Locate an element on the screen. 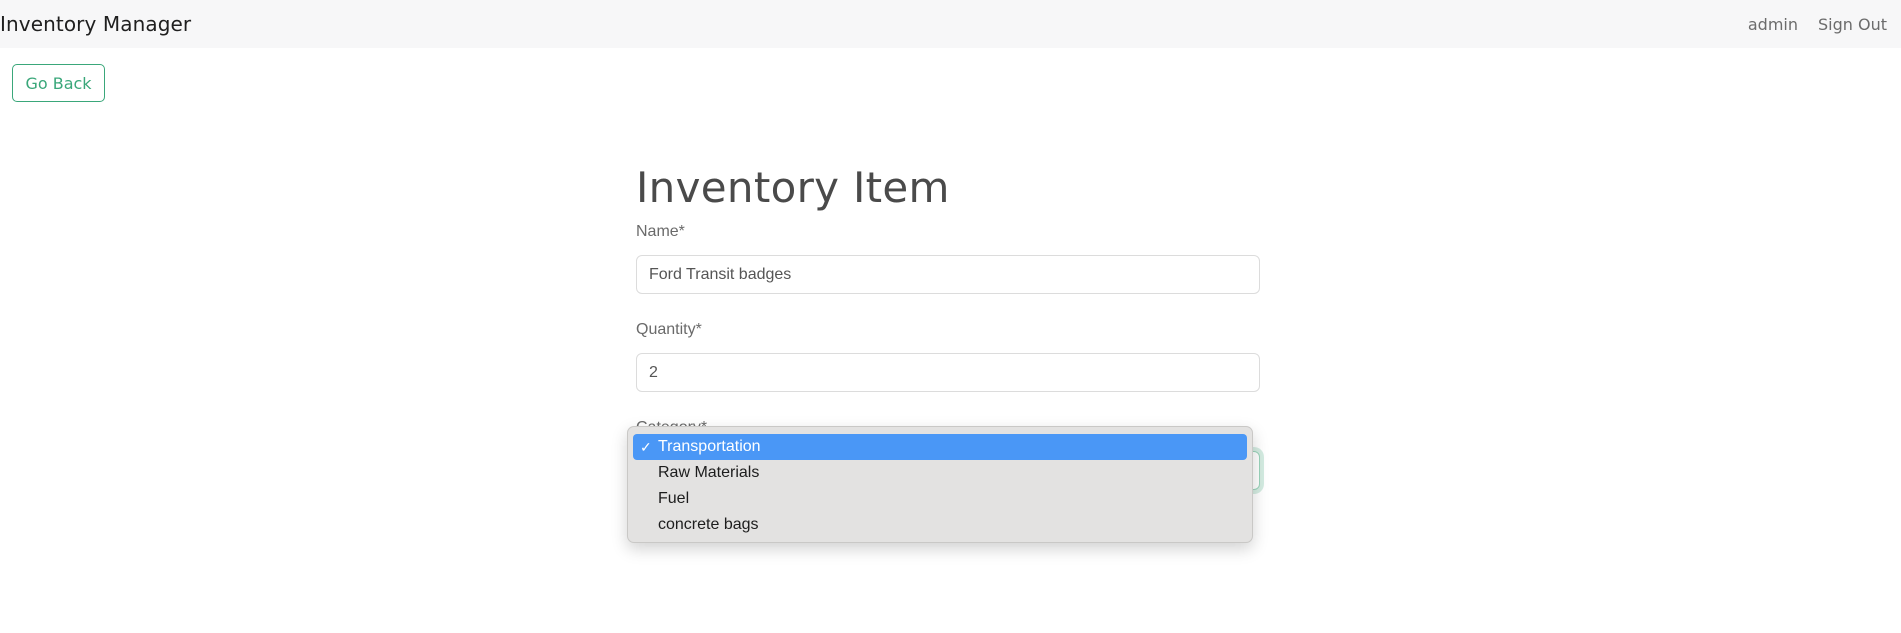  quantity-label: Quantity* is located at coordinates (669, 329).